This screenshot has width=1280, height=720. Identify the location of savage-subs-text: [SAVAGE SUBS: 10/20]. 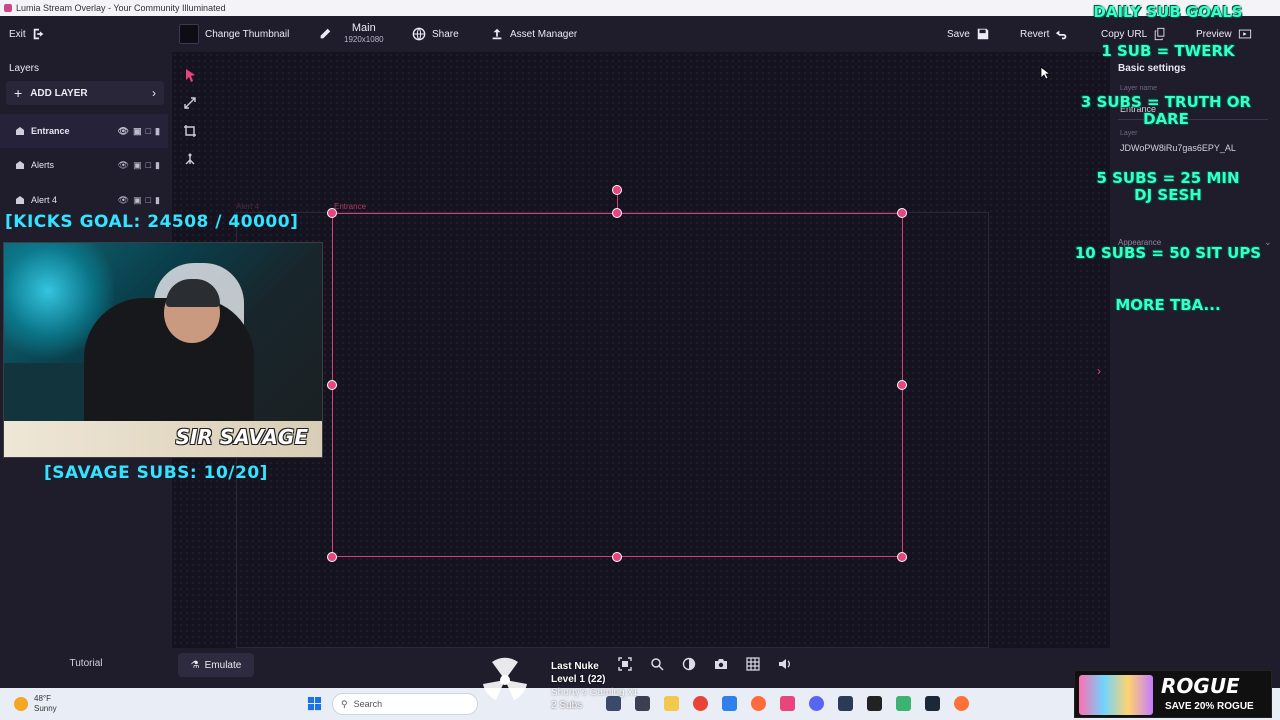
(156, 473).